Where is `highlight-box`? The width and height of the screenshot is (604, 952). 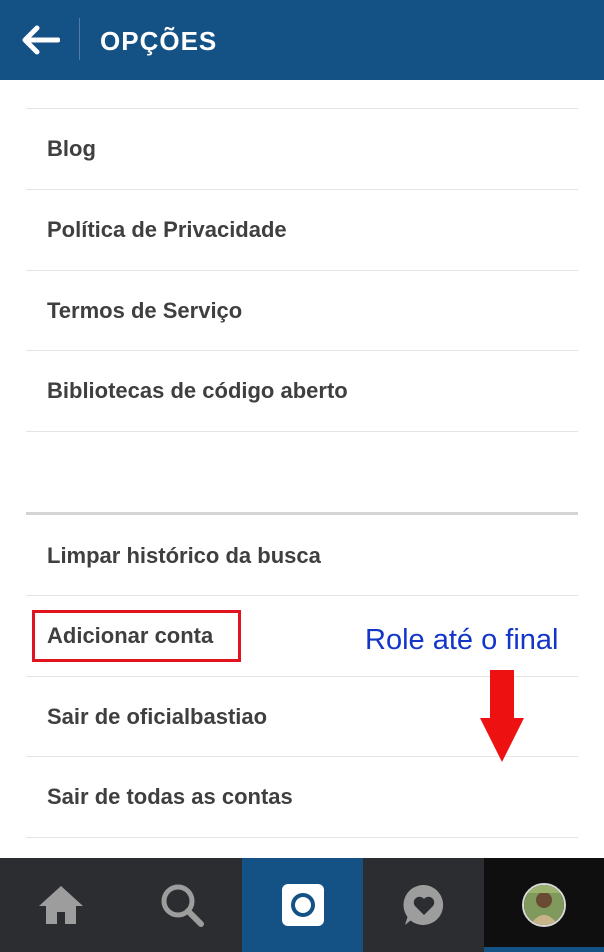
highlight-box is located at coordinates (136, 636).